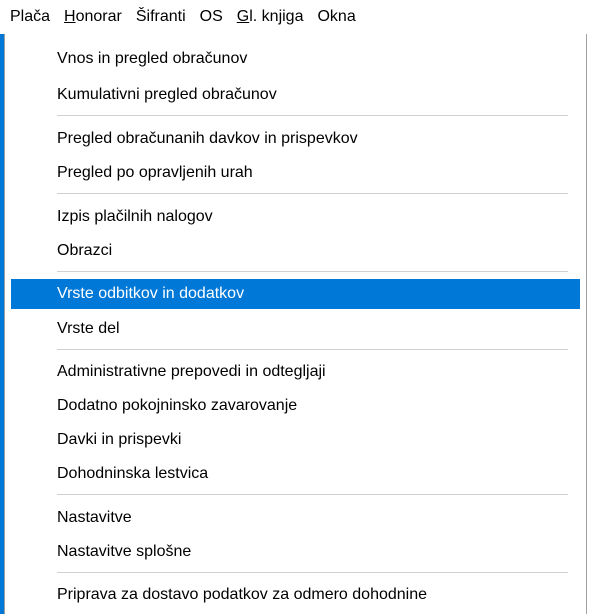 This screenshot has height=614, width=593. I want to click on menu-honorar: Honorar, so click(93, 17).